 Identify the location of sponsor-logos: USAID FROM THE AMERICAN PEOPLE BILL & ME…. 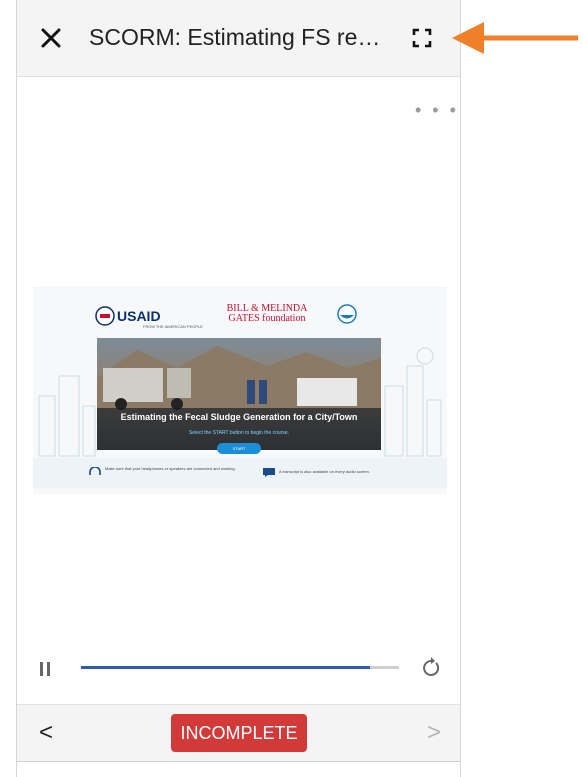
(240, 318).